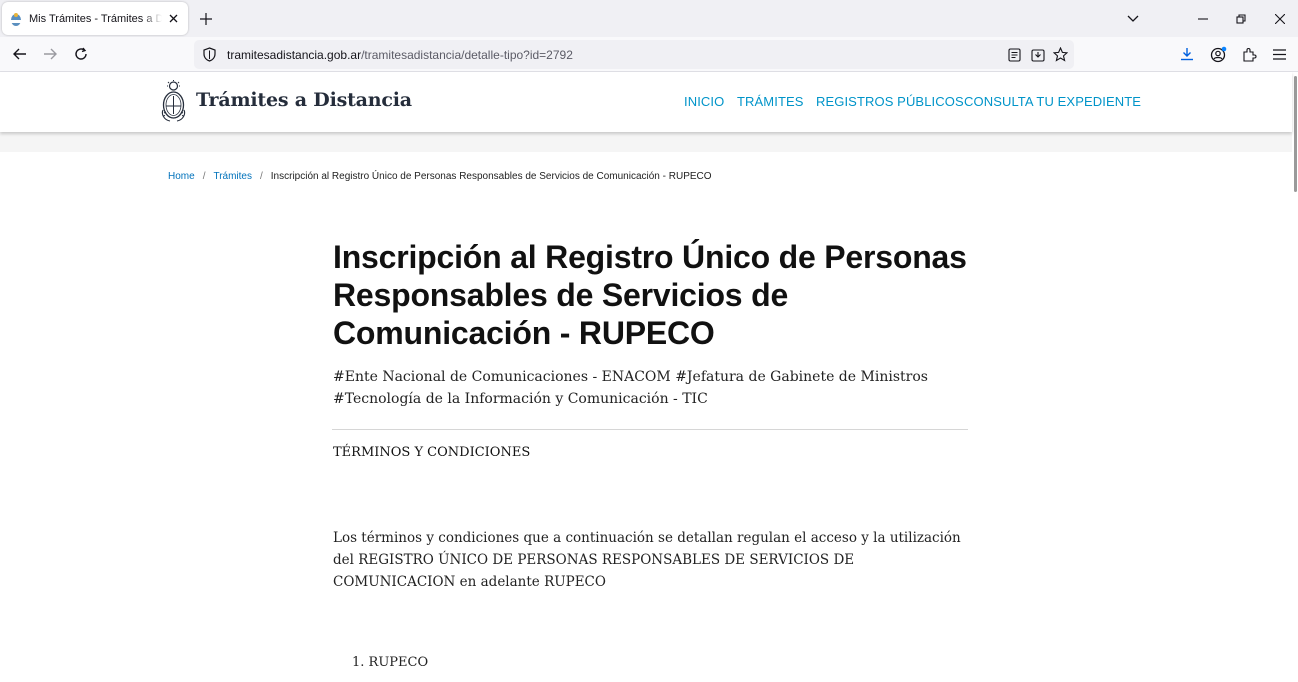  What do you see at coordinates (16, 19) in the screenshot?
I see `argentina-emblem-favicon-icon` at bounding box center [16, 19].